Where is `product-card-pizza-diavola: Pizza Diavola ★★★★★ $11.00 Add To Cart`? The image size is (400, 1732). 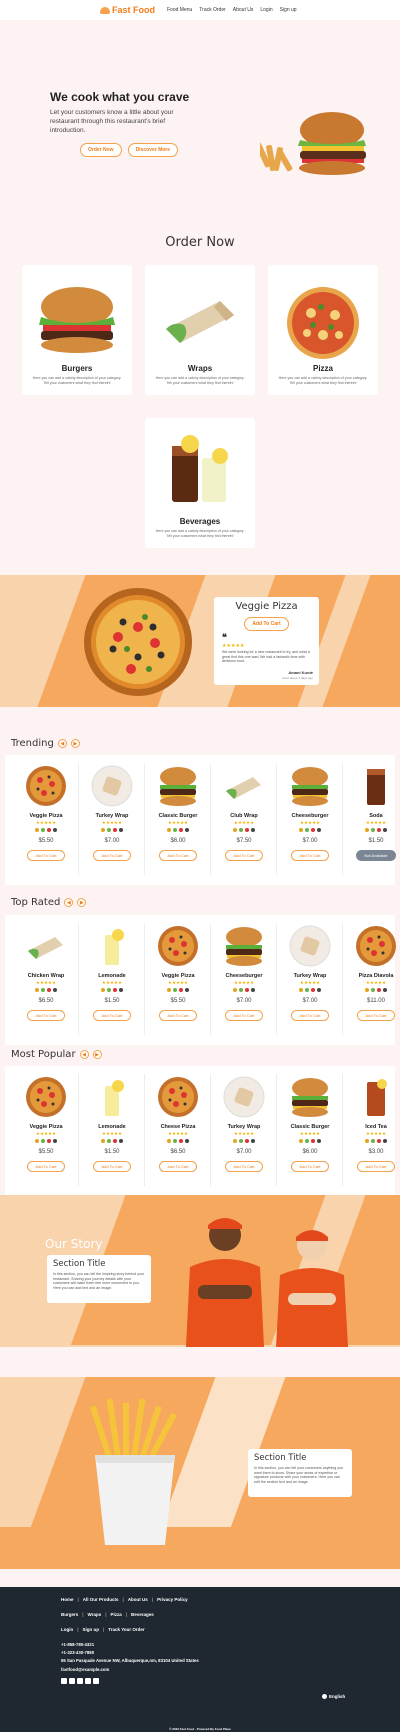
product-card-pizza-diavola: Pizza Diavola ★★★★★ $11.00 Add To Cart is located at coordinates (371, 972).